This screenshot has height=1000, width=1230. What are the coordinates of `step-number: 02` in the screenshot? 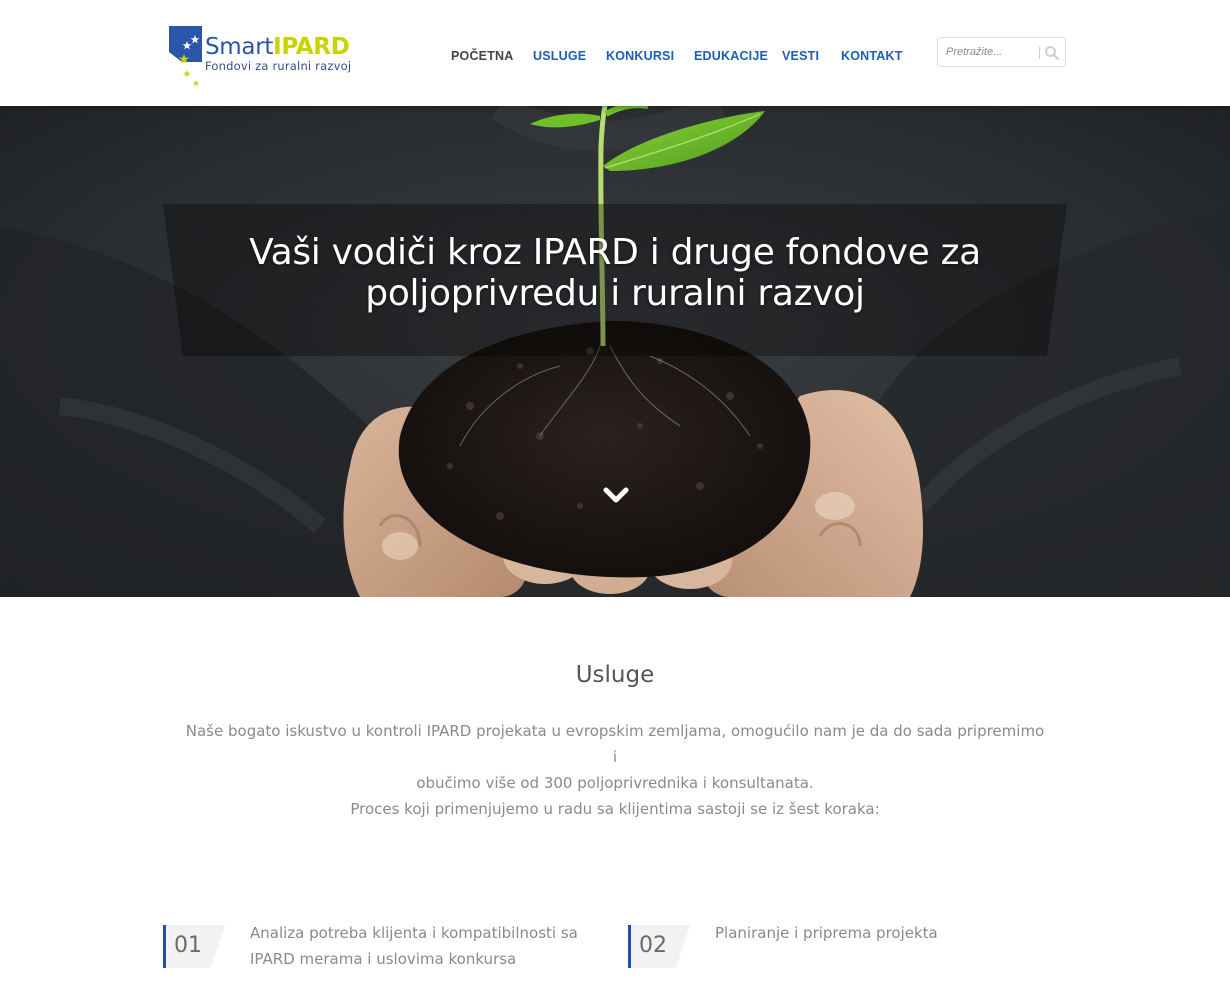 It's located at (653, 945).